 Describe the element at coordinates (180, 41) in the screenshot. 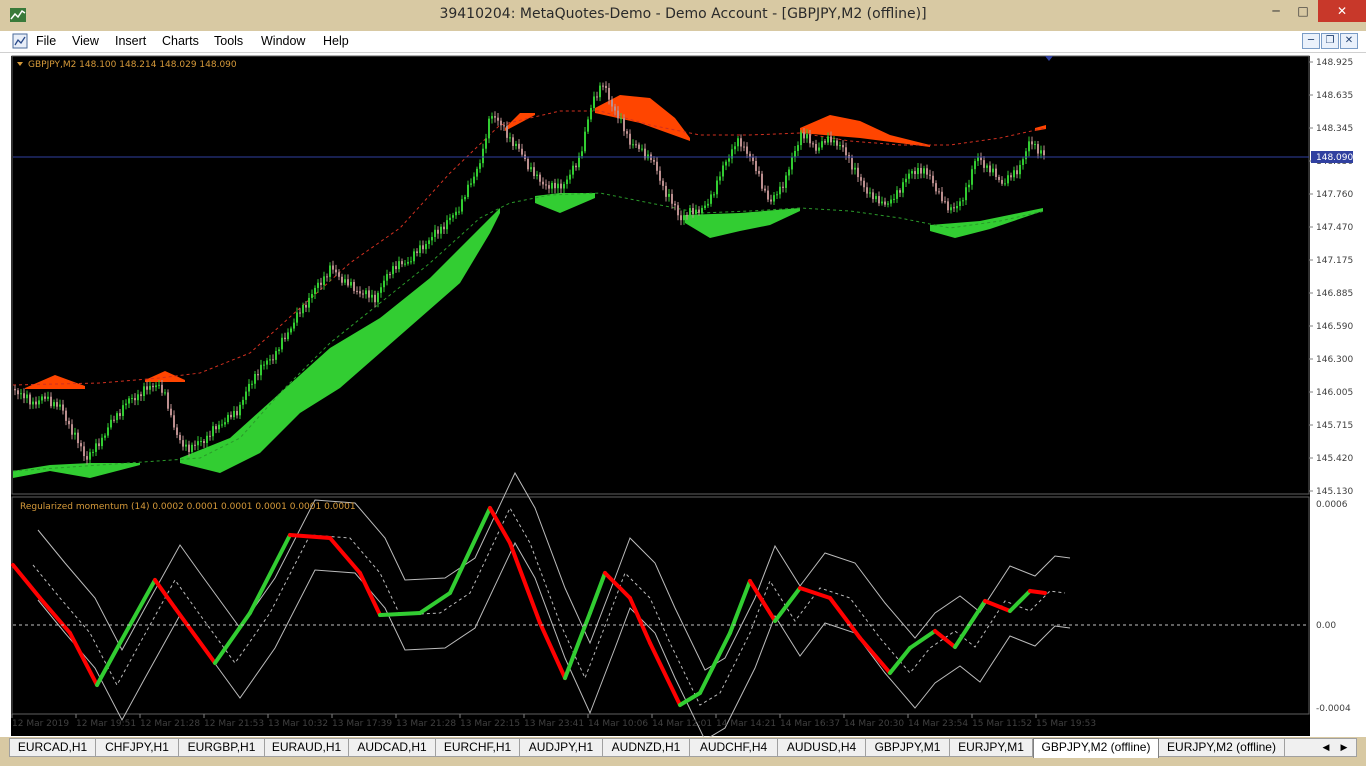

I see `menu-charts: Charts` at that location.